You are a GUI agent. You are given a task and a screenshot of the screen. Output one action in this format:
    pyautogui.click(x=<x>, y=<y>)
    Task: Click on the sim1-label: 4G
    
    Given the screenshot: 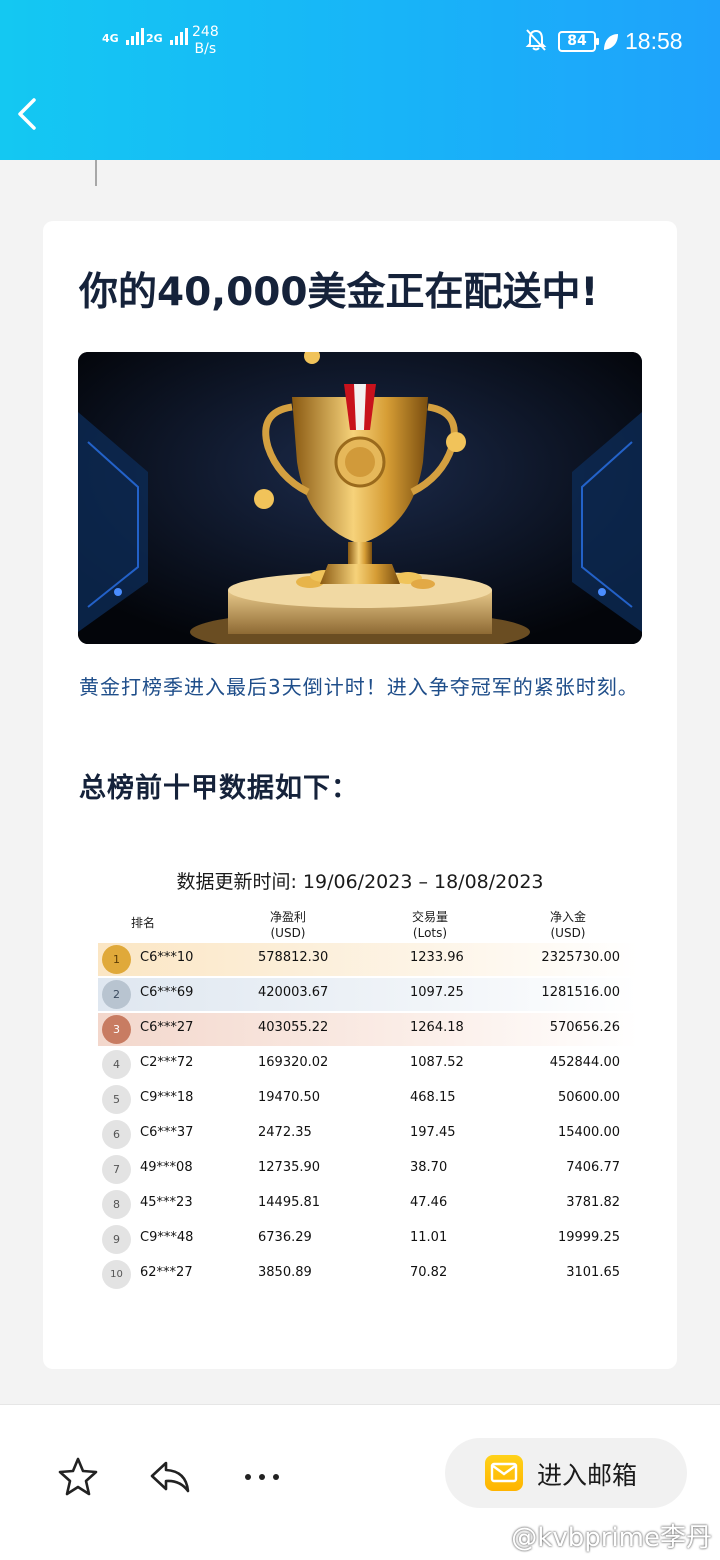 What is the action you would take?
    pyautogui.click(x=110, y=38)
    